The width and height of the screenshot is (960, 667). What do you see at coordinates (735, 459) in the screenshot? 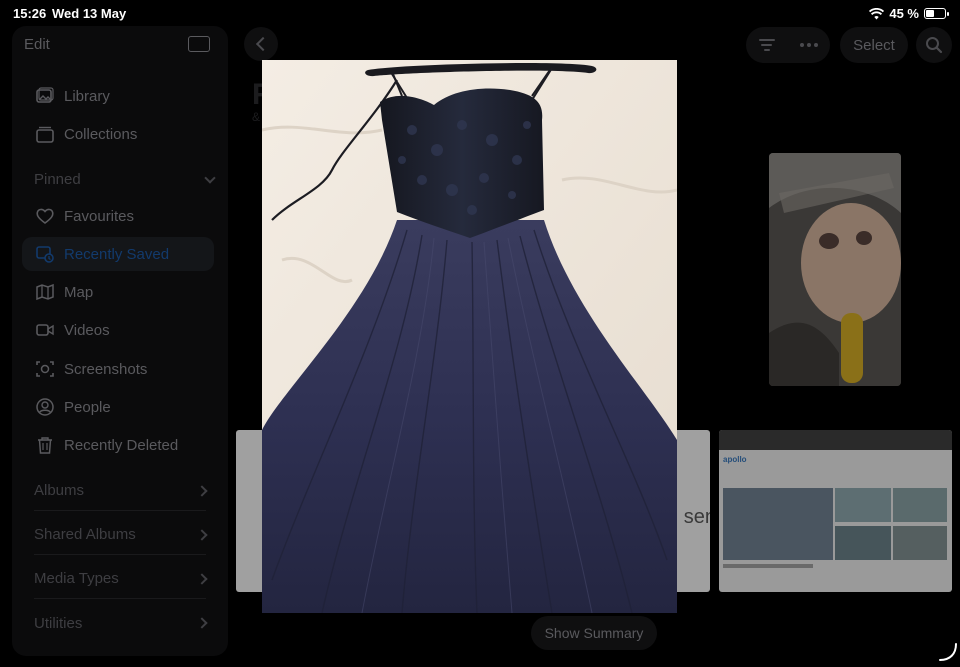
I see `website-logo: apollo` at bounding box center [735, 459].